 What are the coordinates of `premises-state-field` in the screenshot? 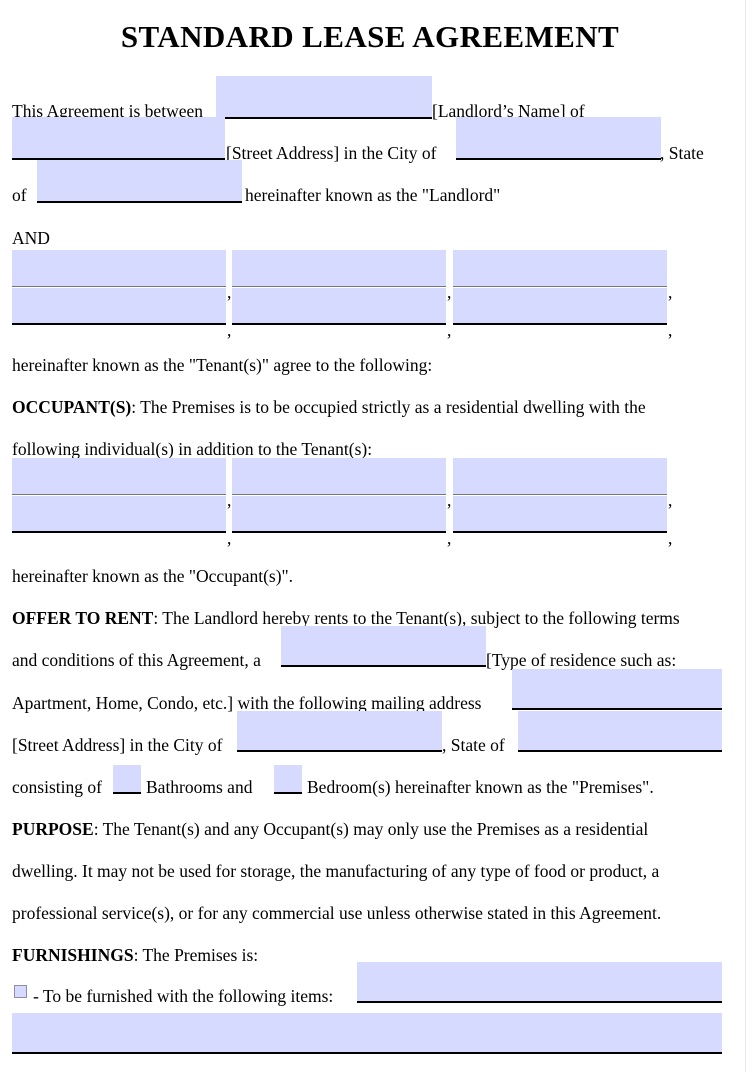 It's located at (620, 731).